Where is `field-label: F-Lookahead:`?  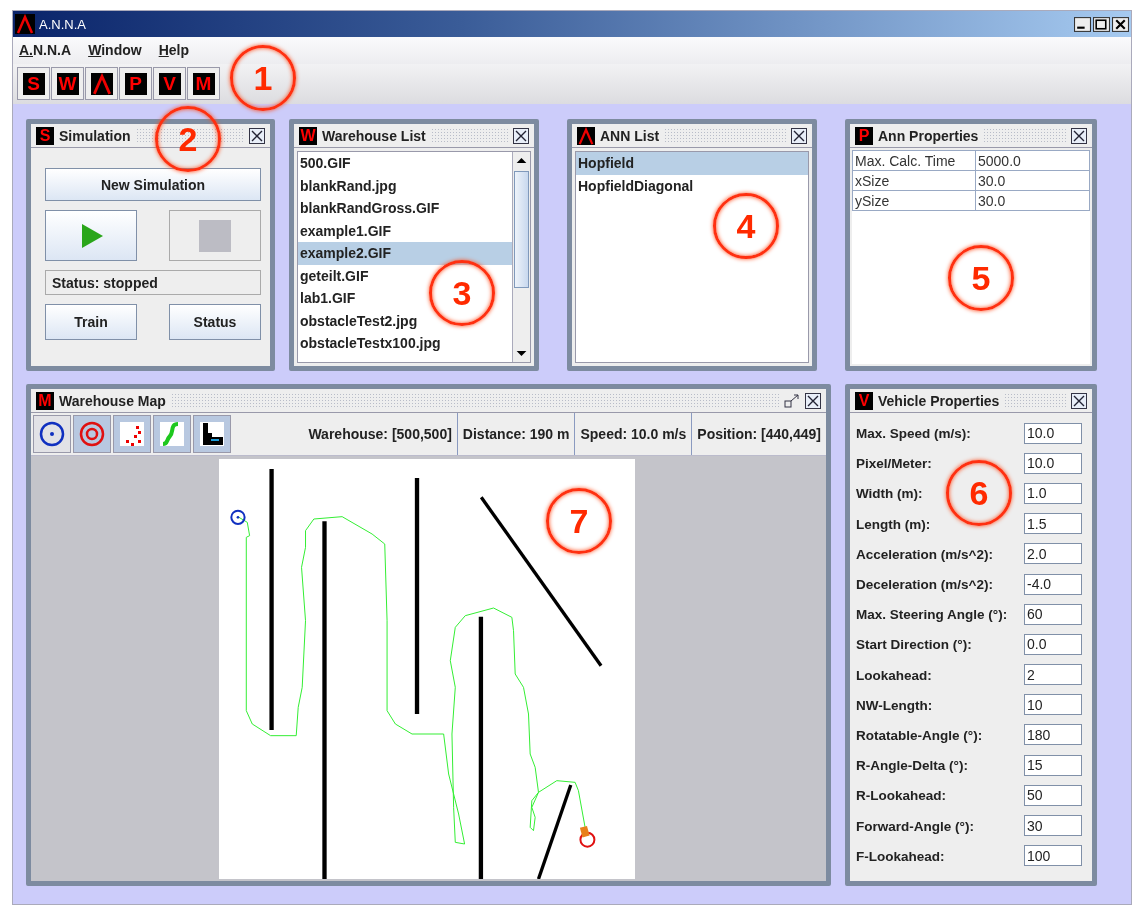
field-label: F-Lookahead: is located at coordinates (900, 856).